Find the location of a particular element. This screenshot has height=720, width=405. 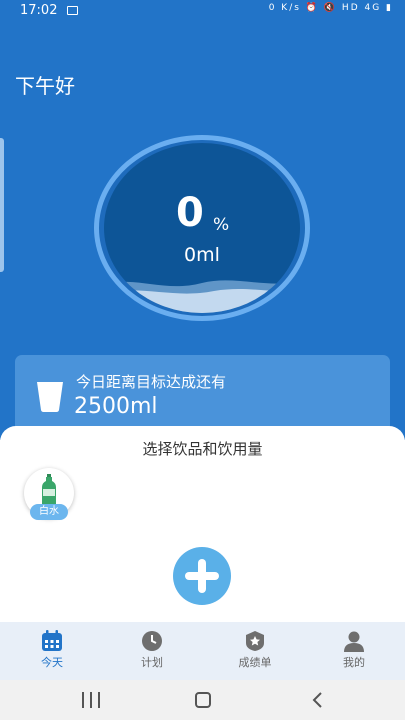

plus-icon-vertical is located at coordinates (202, 576).